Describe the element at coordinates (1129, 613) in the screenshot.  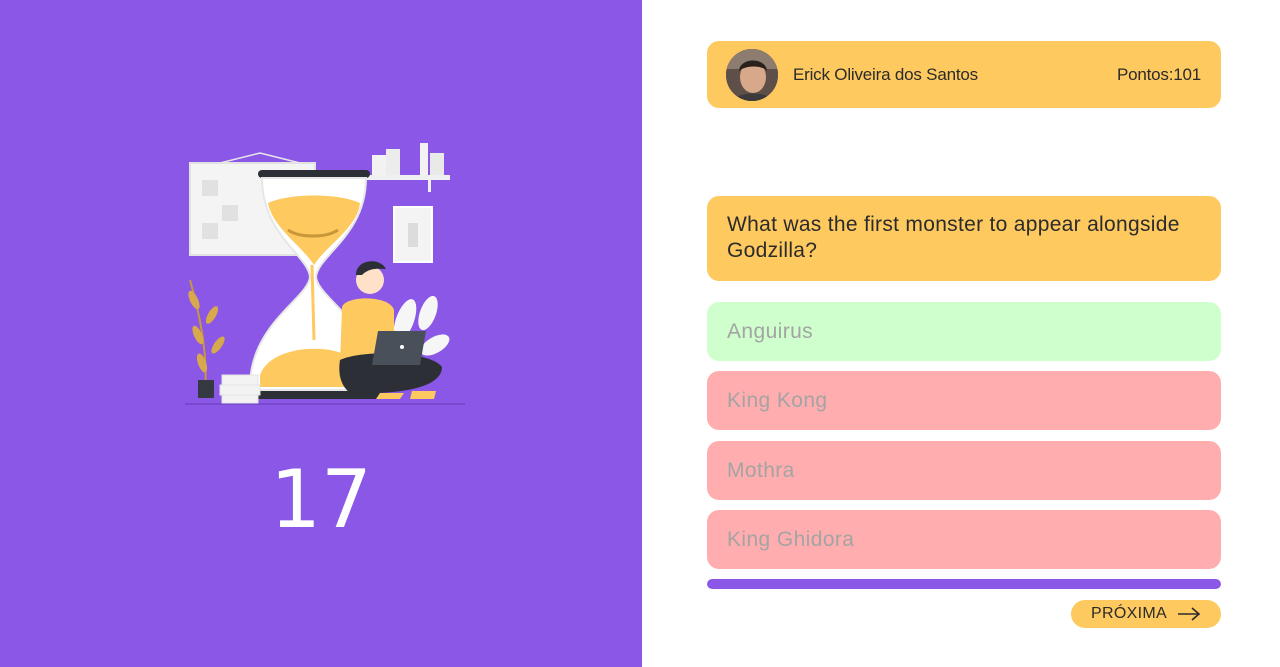
I see `next-button-label: PRÓXIMA` at that location.